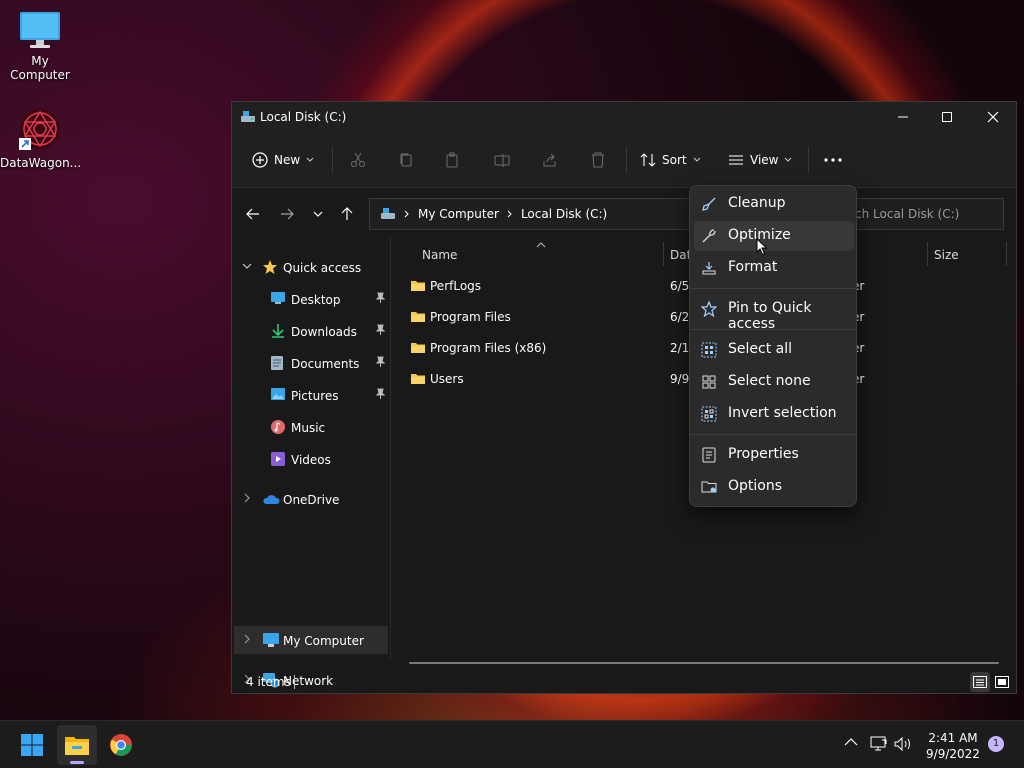 The height and width of the screenshot is (768, 1024). What do you see at coordinates (709, 204) in the screenshot?
I see `broom-icon` at bounding box center [709, 204].